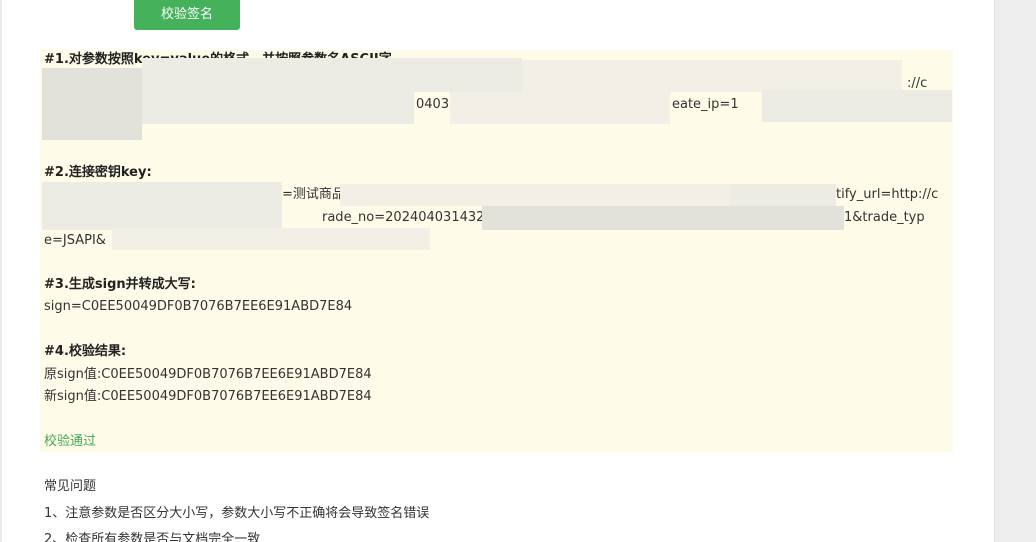 The width and height of the screenshot is (1036, 542). I want to click on step3-heading: #3.生成sign并转成大写:, so click(120, 284).